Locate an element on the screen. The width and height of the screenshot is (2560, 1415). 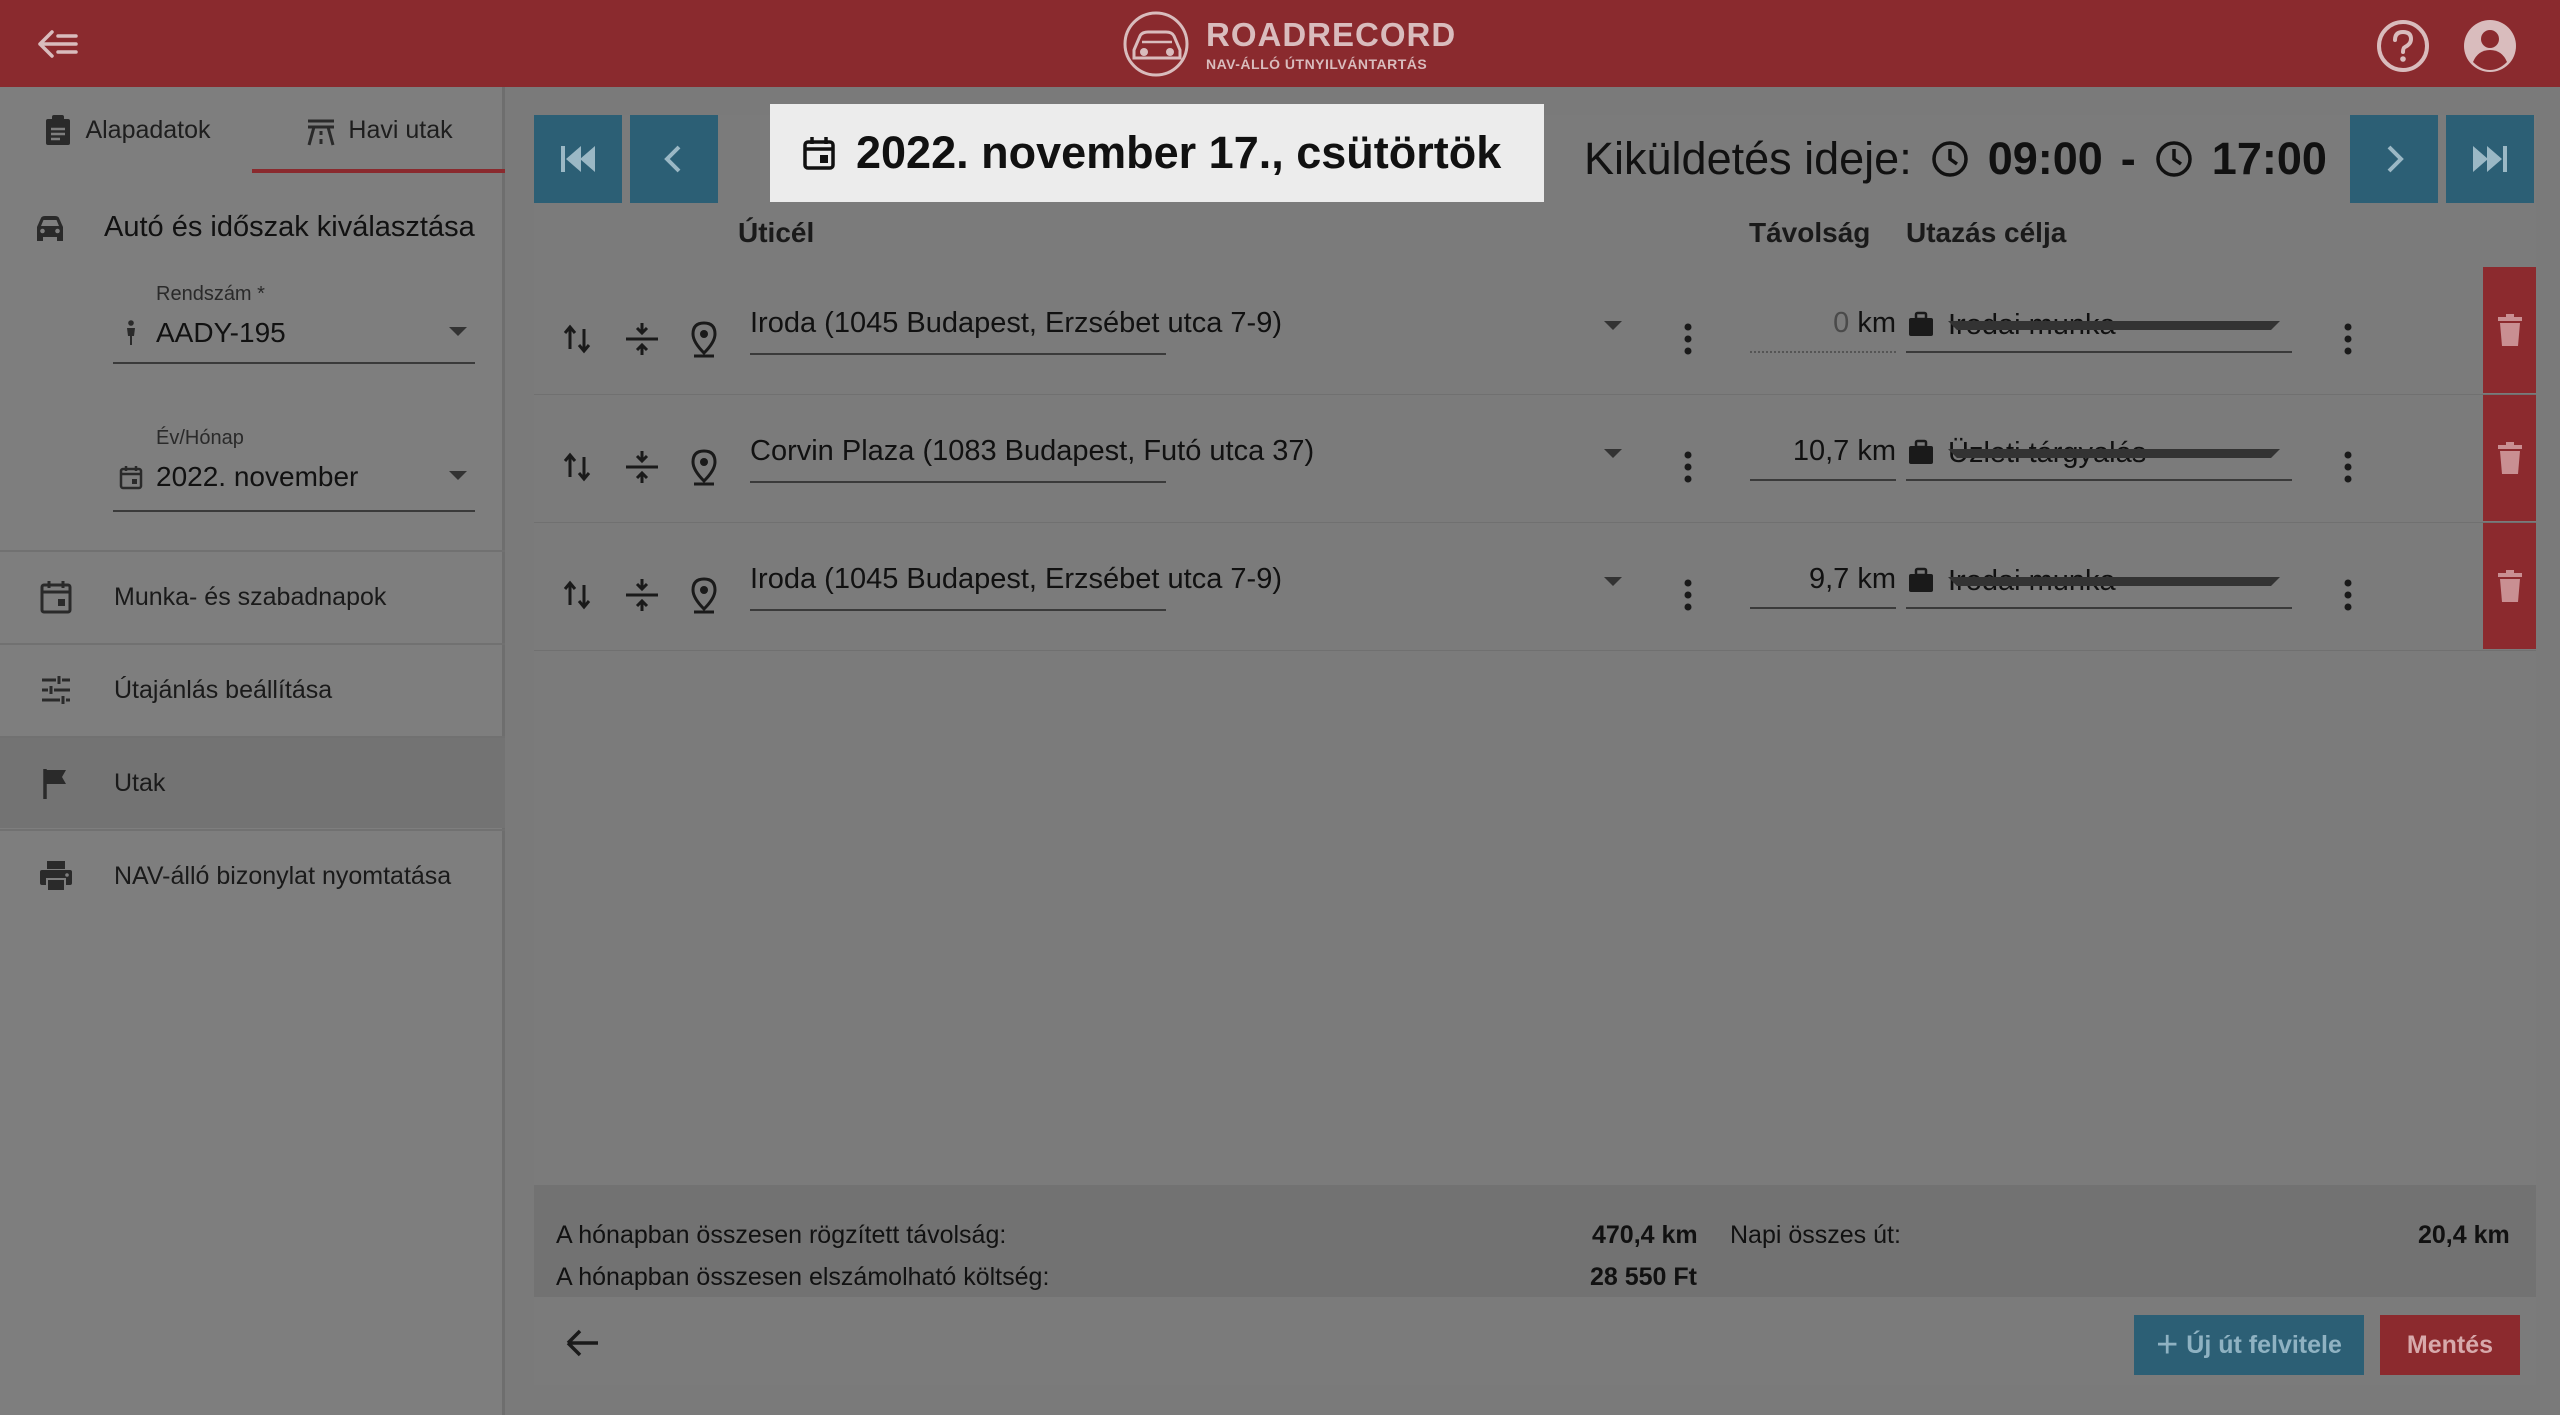
tune-icon is located at coordinates (56, 690).